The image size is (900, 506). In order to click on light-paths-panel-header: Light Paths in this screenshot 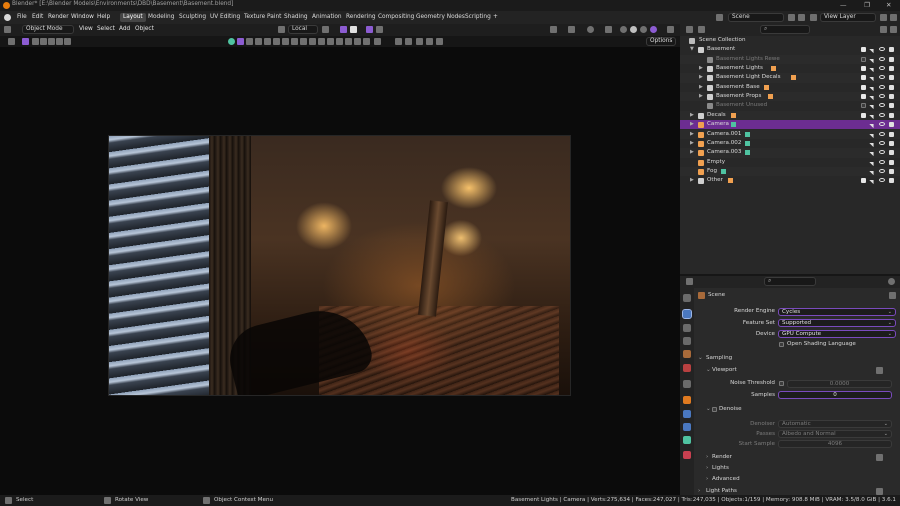, I will do `click(721, 491)`.